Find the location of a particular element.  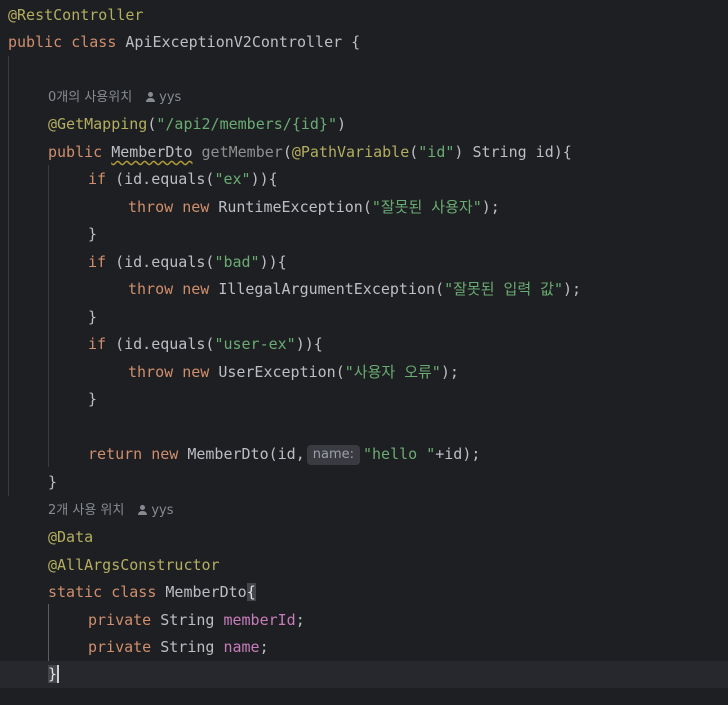

matched-brace: { is located at coordinates (251, 592).